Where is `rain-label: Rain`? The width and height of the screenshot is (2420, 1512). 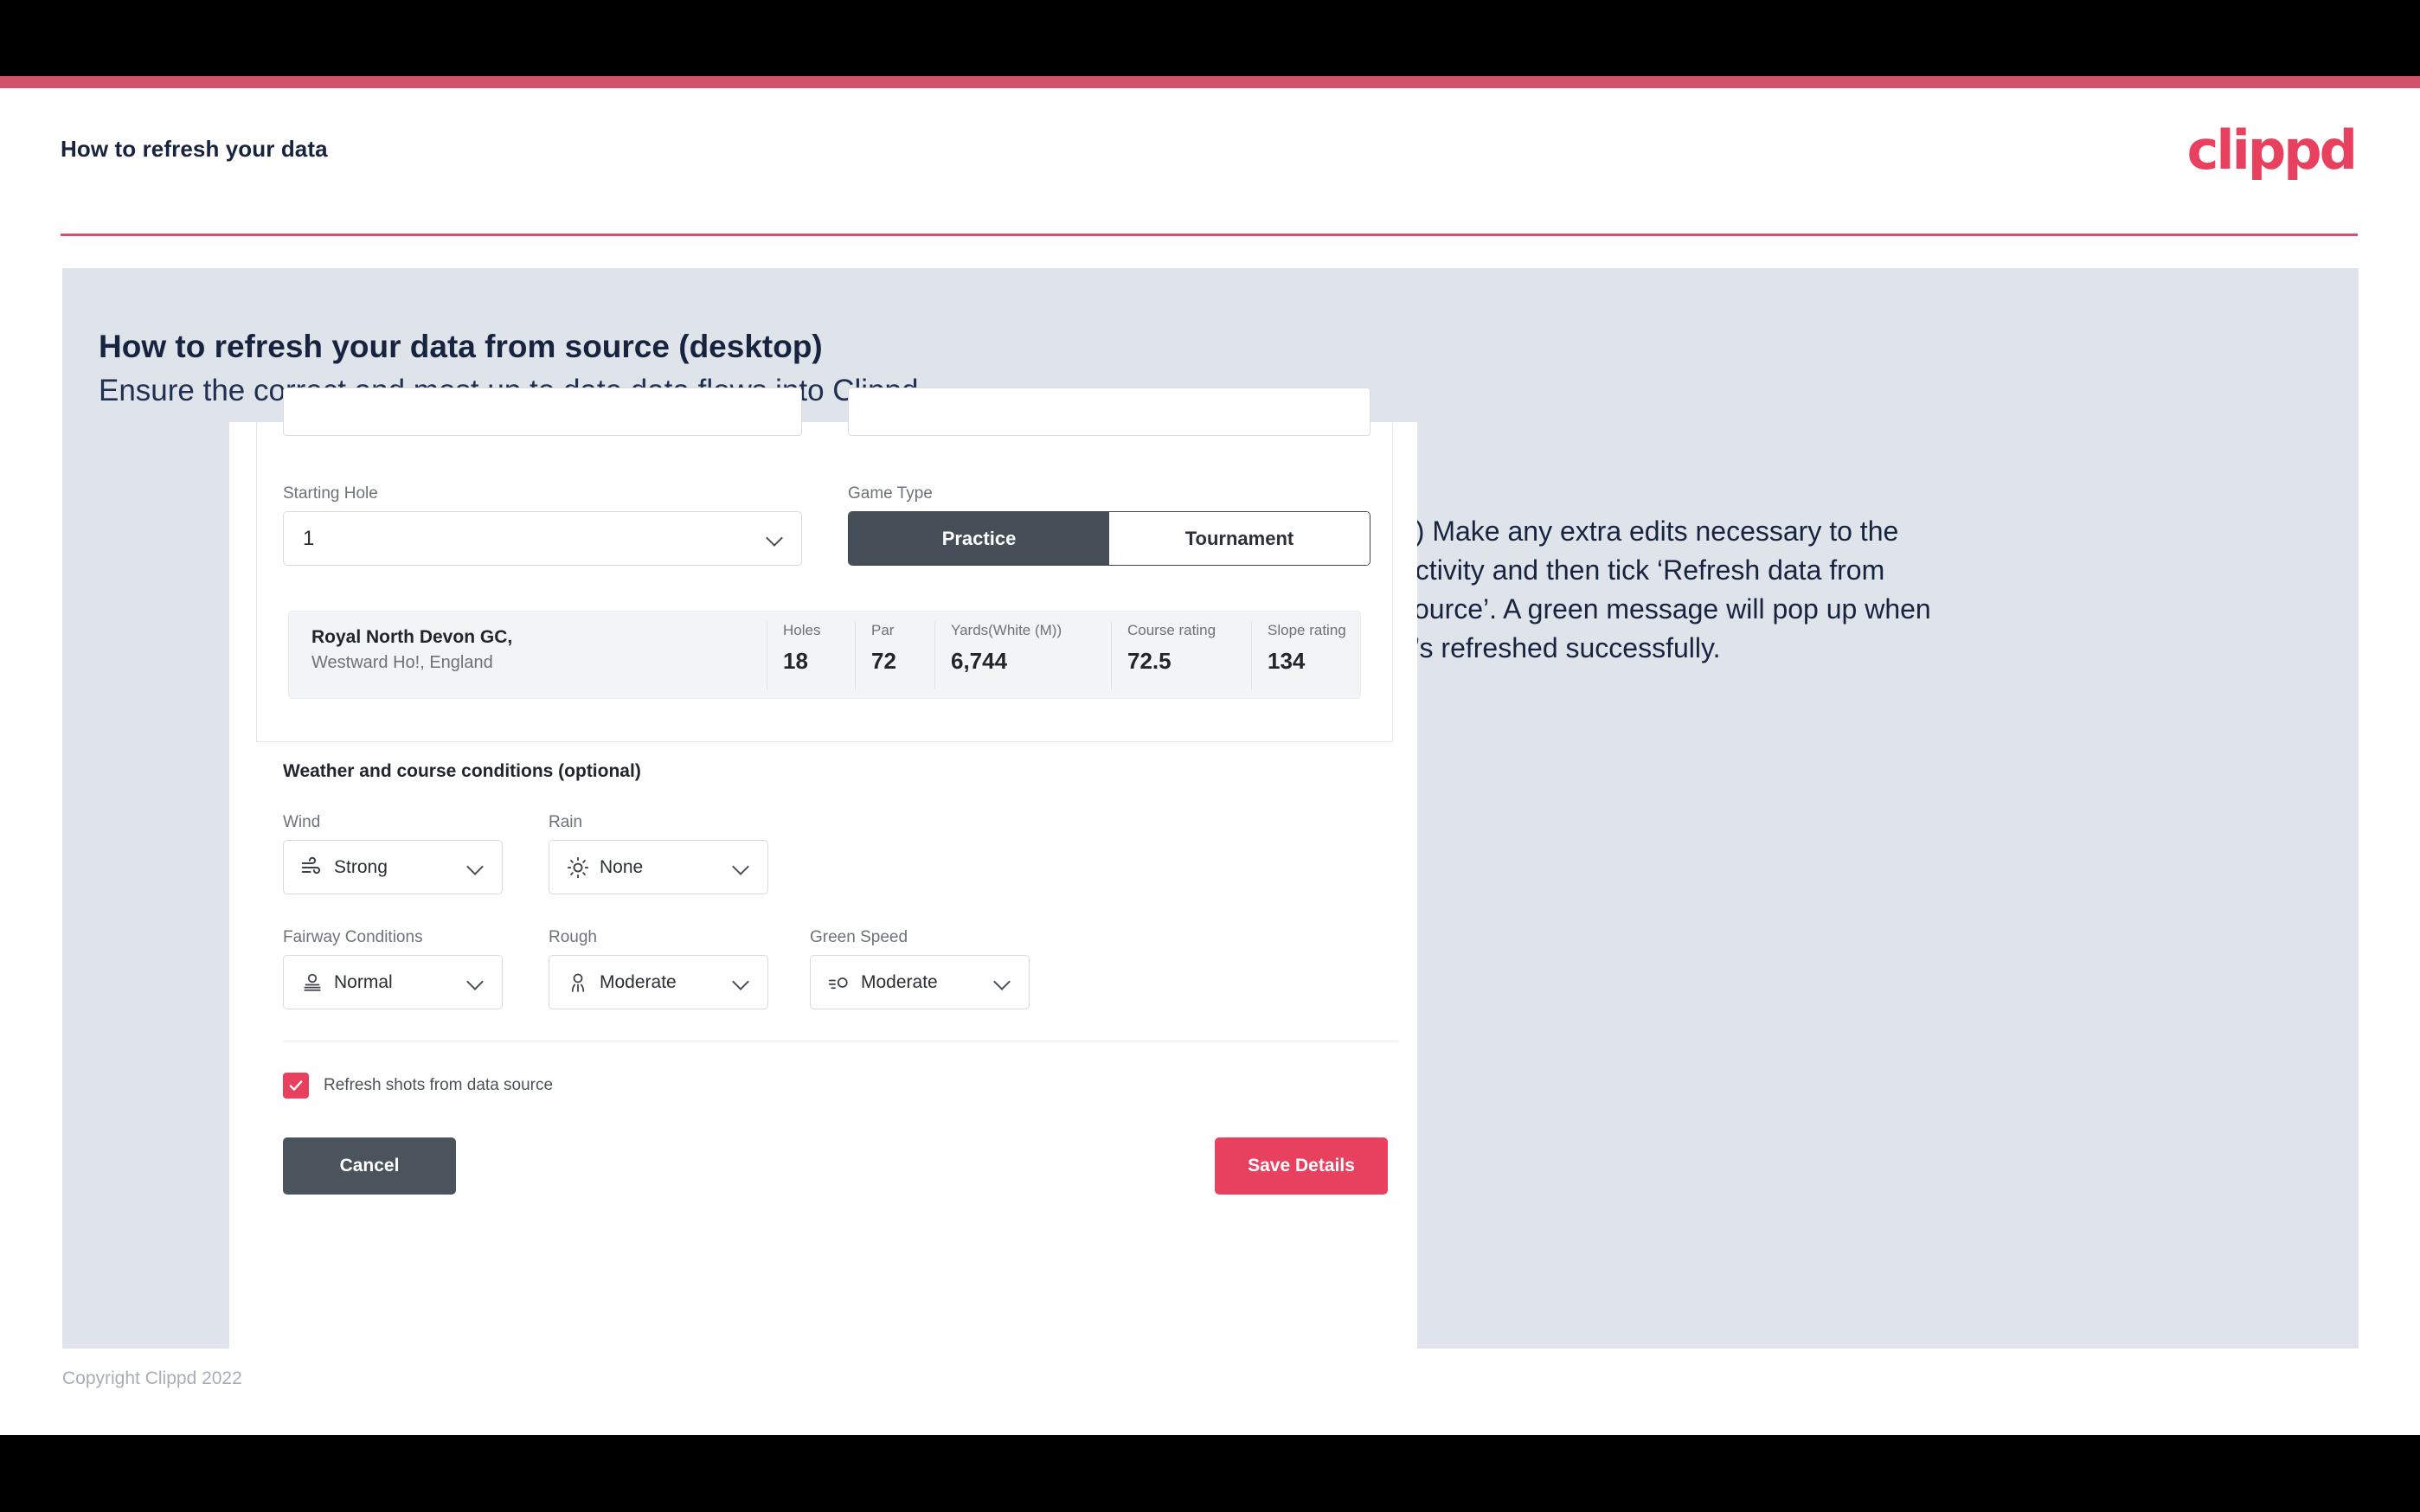
rain-label: Rain is located at coordinates (566, 822).